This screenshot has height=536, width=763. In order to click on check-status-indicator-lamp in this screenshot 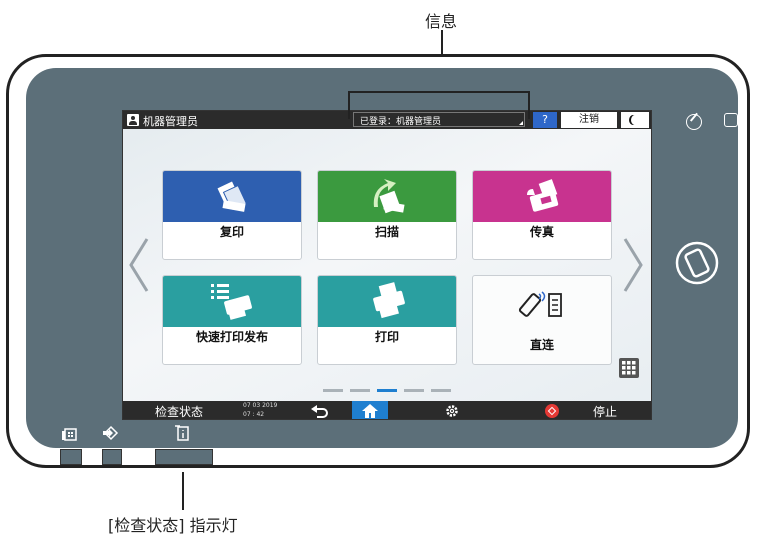, I will do `click(184, 457)`.